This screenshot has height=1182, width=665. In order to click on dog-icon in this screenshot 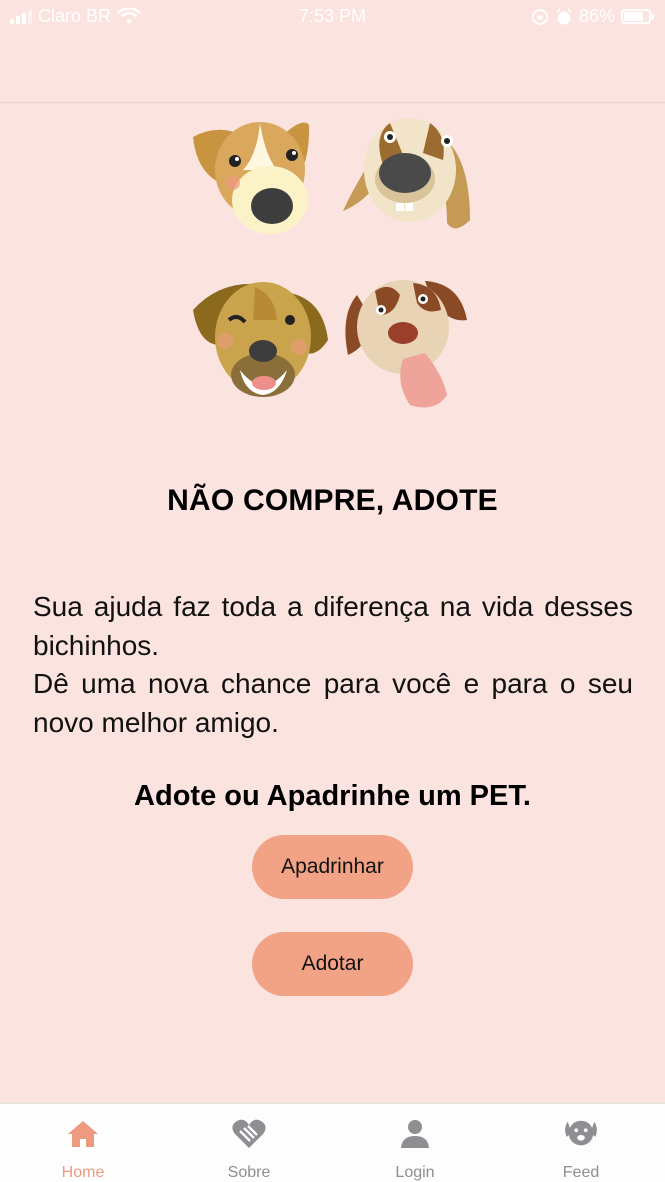, I will do `click(581, 1134)`.